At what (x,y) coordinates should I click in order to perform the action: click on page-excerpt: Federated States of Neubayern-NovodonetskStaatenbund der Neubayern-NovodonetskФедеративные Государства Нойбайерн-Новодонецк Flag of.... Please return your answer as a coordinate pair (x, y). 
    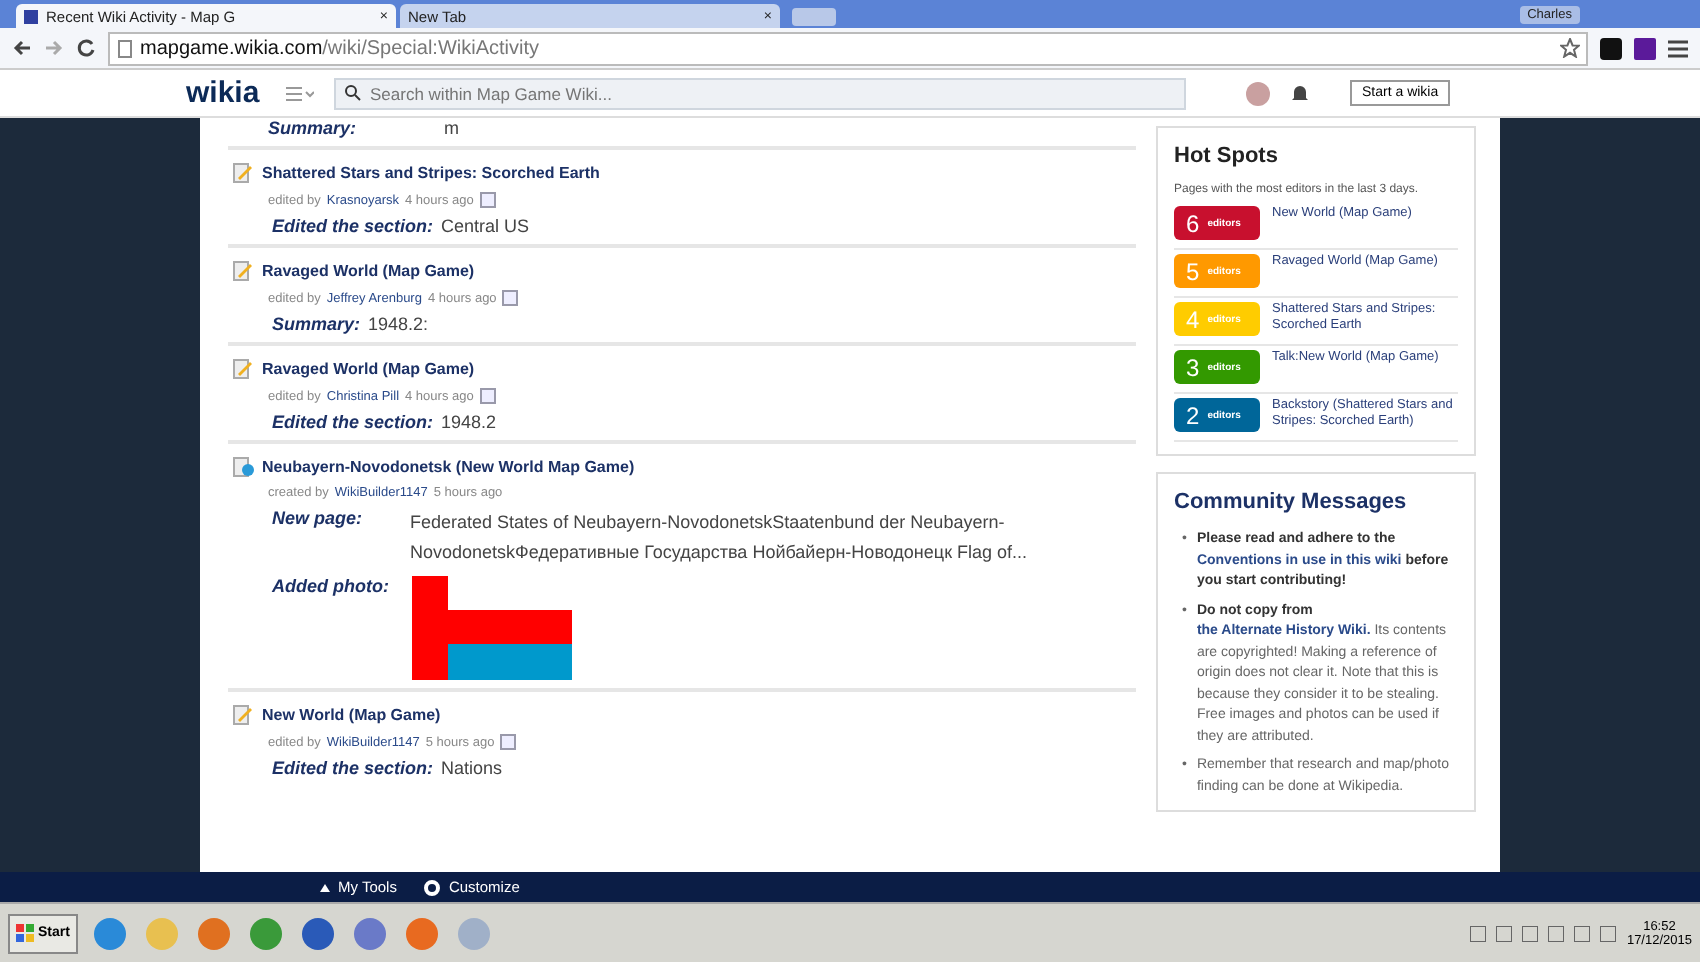
    Looking at the image, I should click on (720, 538).